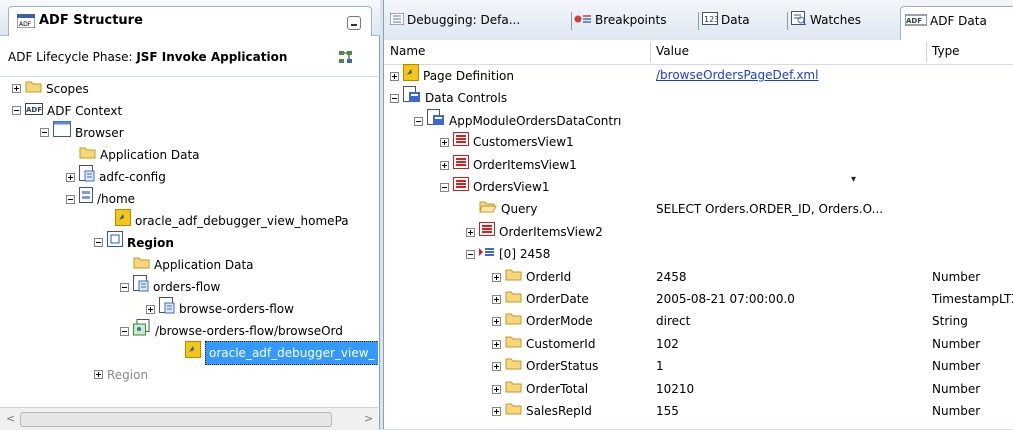 This screenshot has height=430, width=1013. I want to click on tree-node: Scopes, so click(50, 88).